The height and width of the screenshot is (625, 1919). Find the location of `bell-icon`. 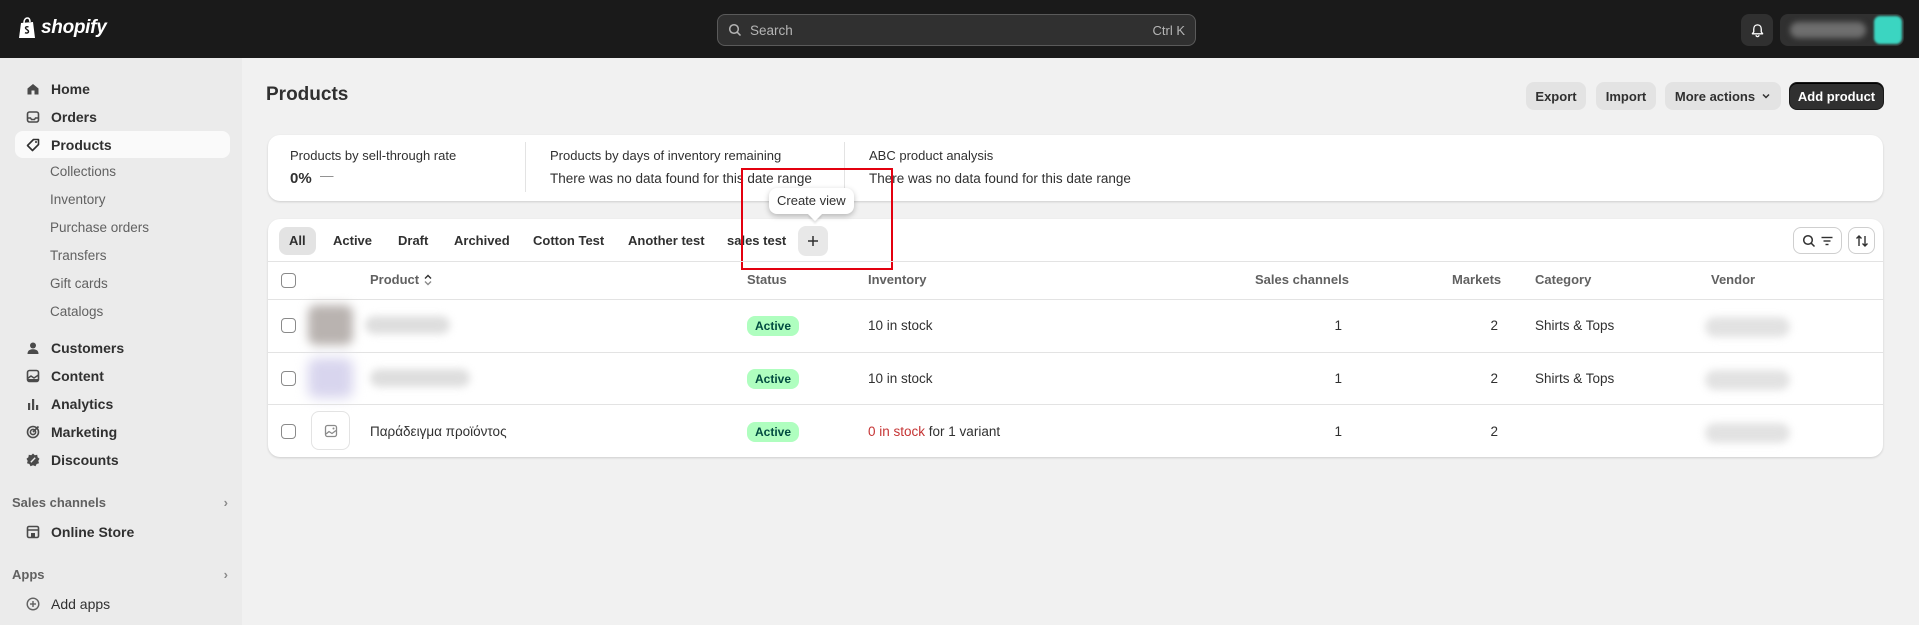

bell-icon is located at coordinates (1757, 30).